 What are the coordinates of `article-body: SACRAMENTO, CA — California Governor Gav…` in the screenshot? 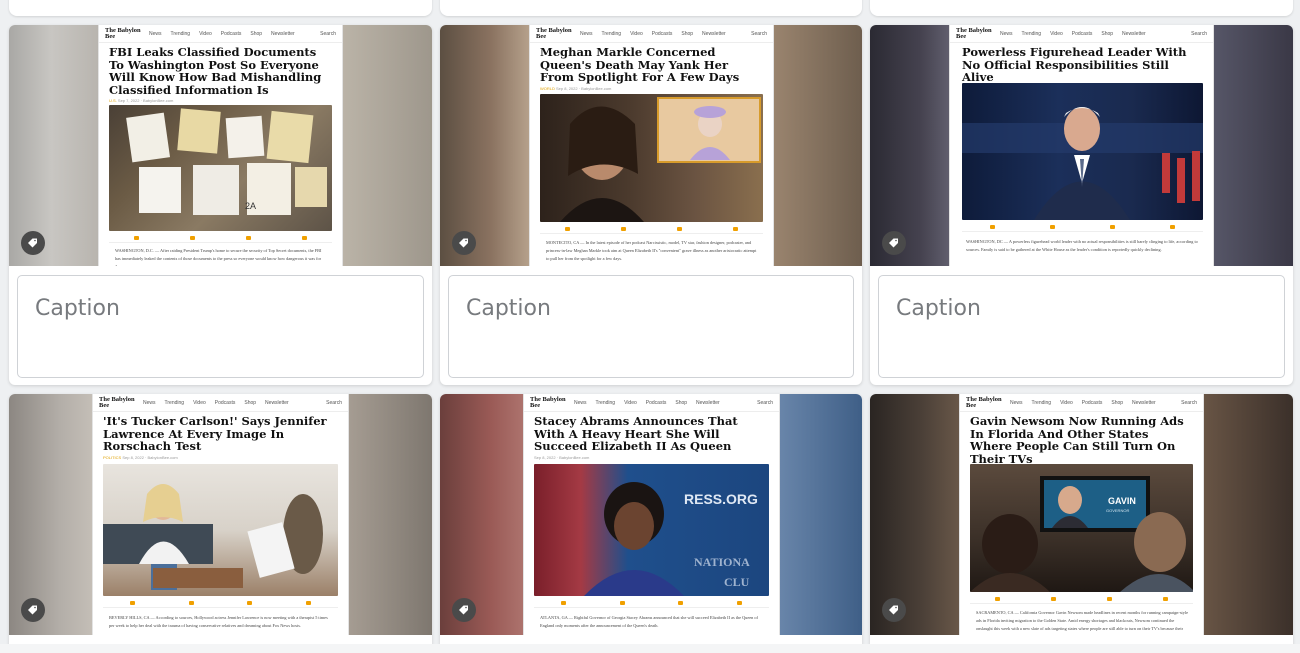 It's located at (1082, 620).